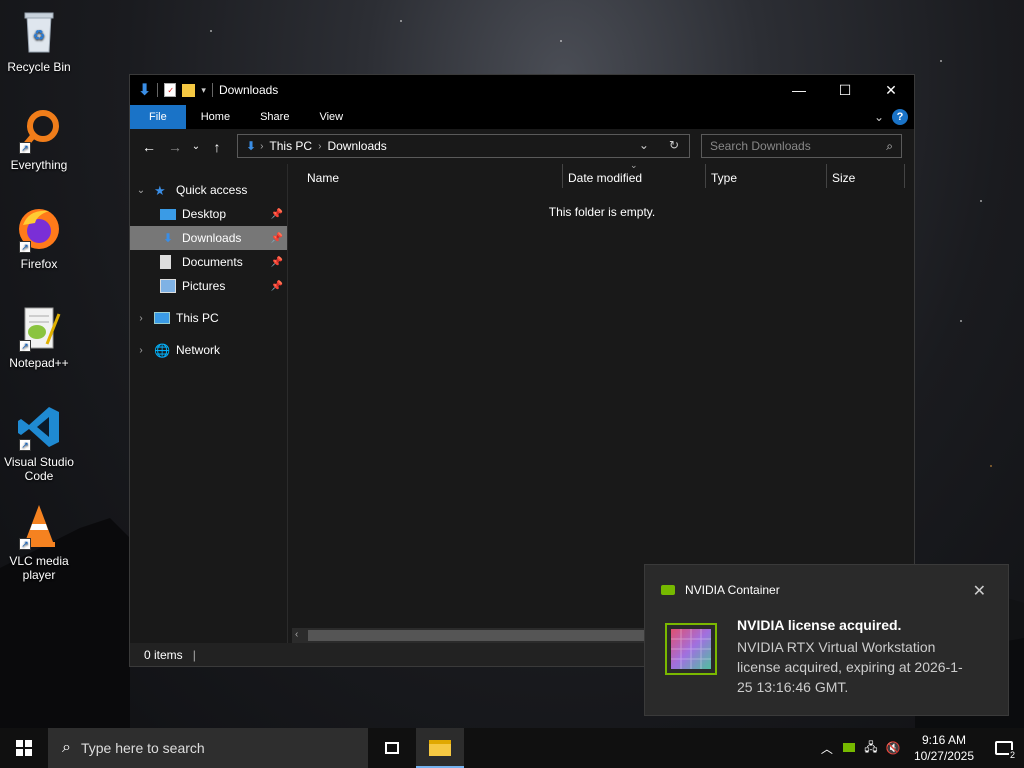 The image size is (1024, 768). What do you see at coordinates (891, 90) in the screenshot?
I see `close-button: ✕` at bounding box center [891, 90].